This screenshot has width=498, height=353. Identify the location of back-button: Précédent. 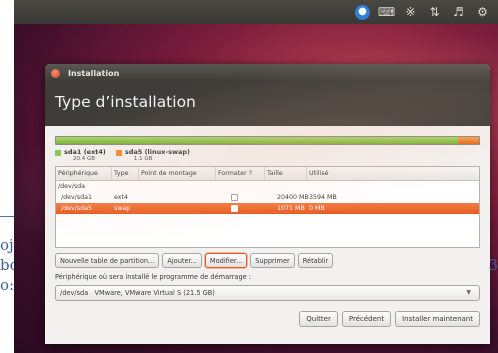
(366, 319).